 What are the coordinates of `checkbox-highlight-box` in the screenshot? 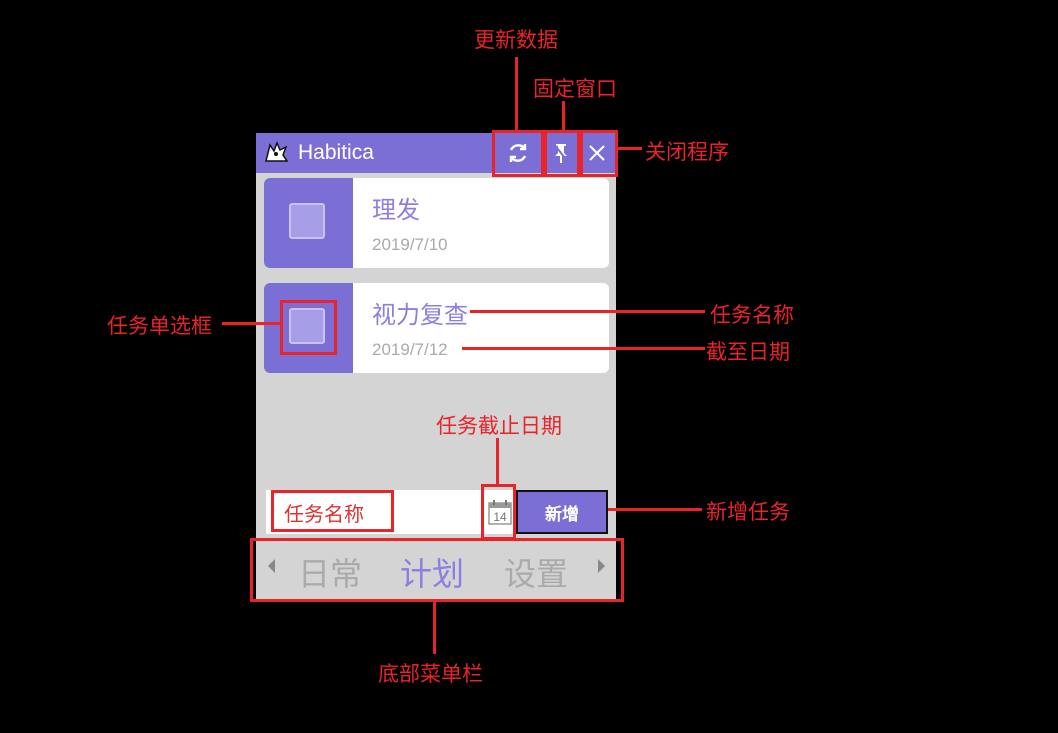 It's located at (308, 327).